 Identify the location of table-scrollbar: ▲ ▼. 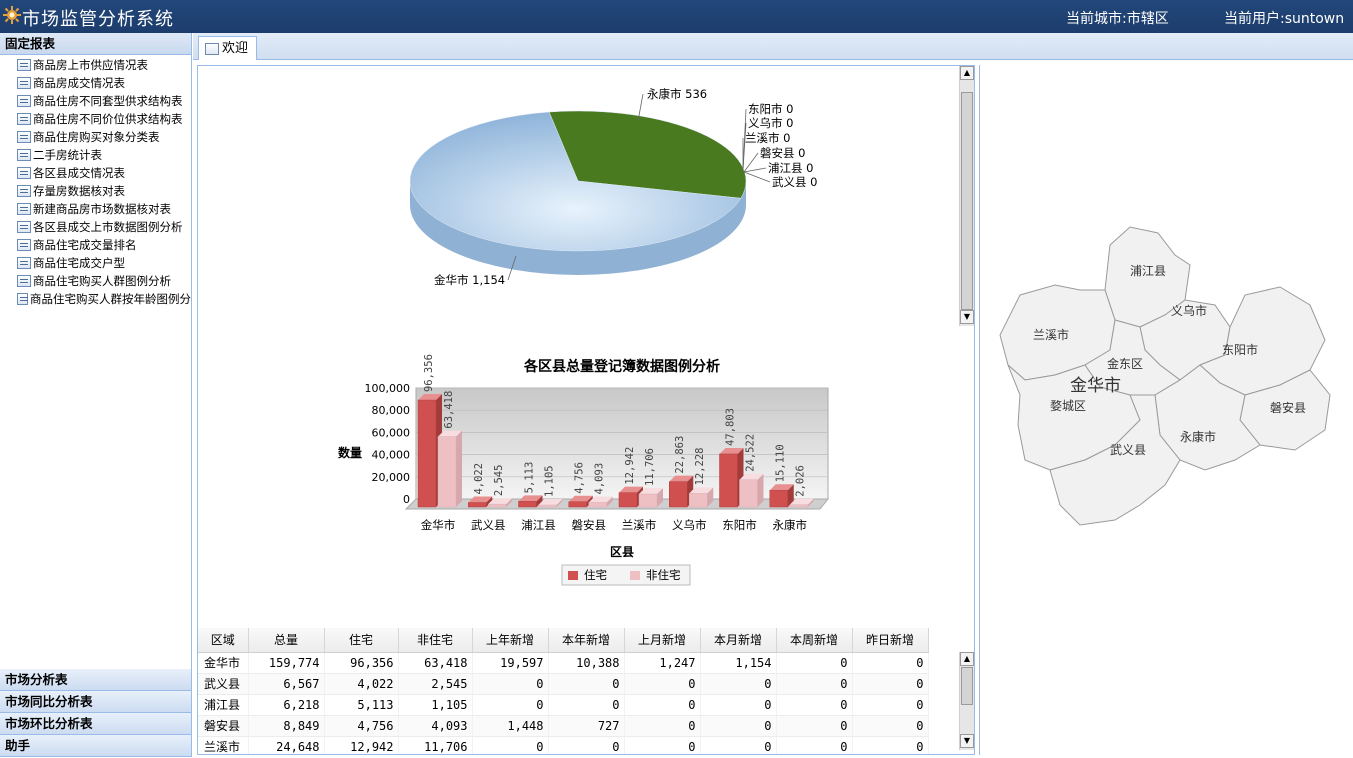
(966, 701).